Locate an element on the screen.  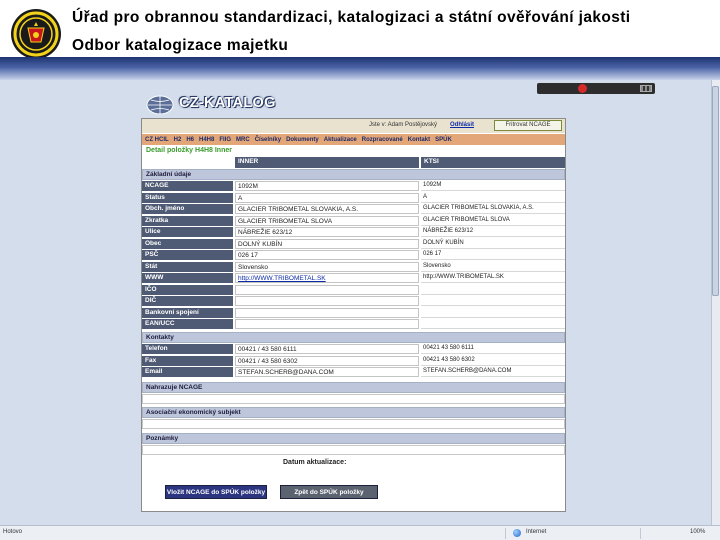
menu-item-mrc: MRC is located at coordinates (243, 140).